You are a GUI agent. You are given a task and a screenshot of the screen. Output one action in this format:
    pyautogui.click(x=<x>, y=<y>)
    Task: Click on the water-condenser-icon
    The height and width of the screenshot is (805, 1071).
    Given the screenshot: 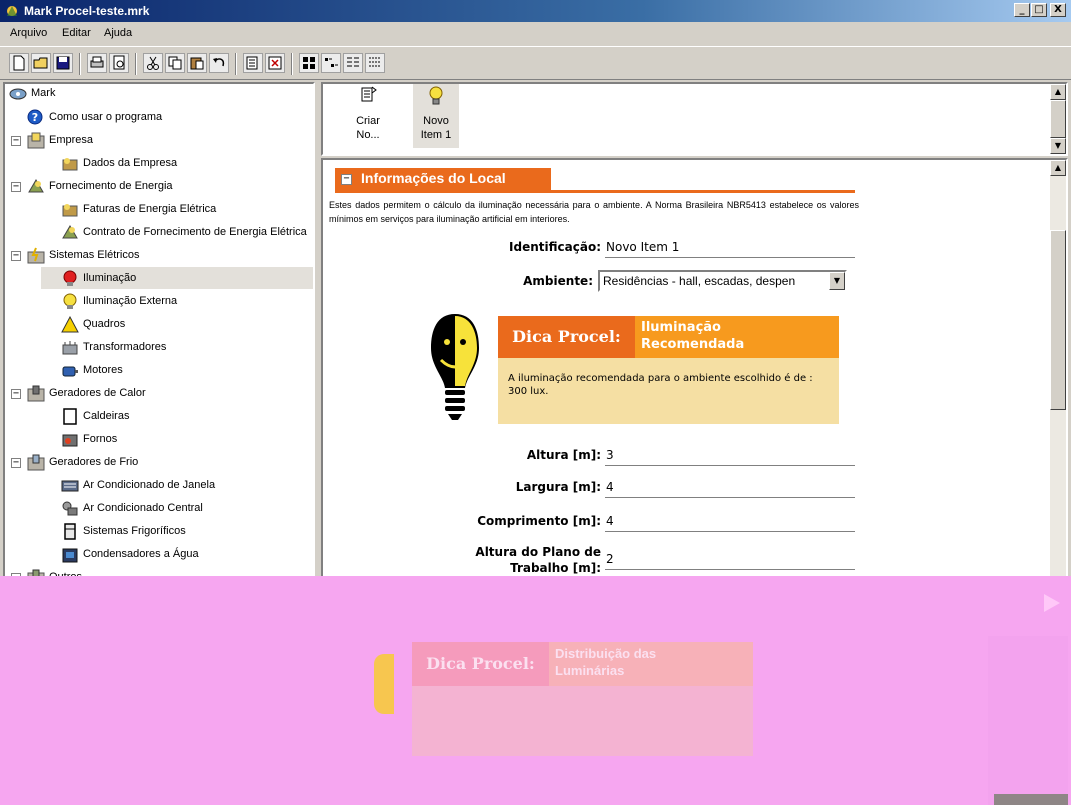 What is the action you would take?
    pyautogui.click(x=70, y=555)
    